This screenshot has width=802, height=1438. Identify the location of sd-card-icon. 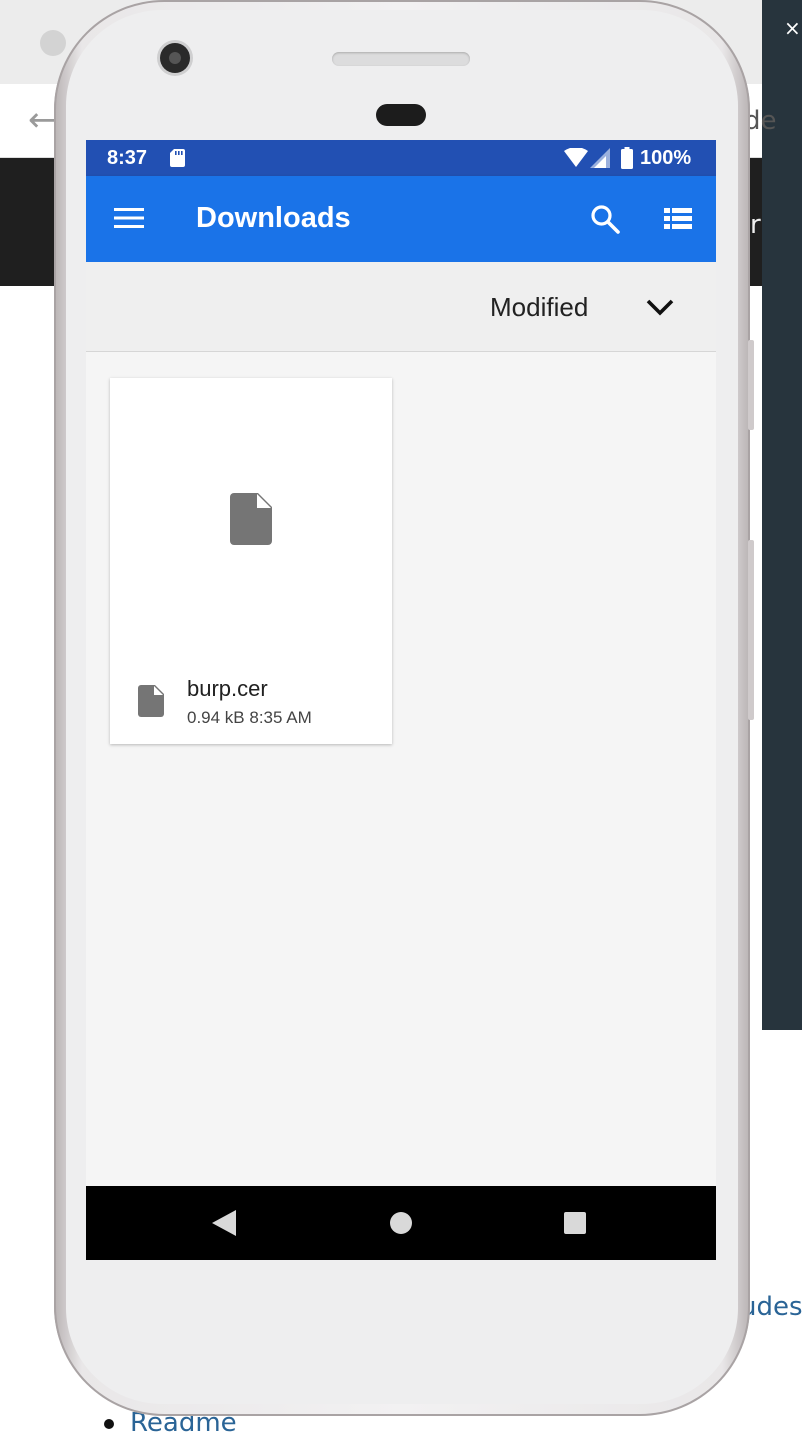
(177, 158).